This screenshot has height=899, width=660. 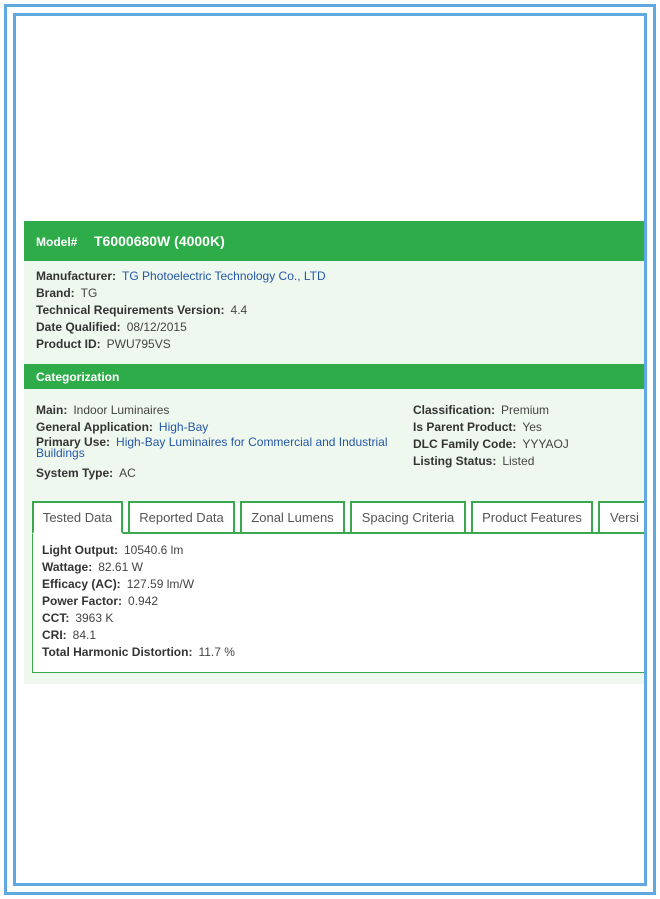 What do you see at coordinates (118, 584) in the screenshot?
I see `tested-efficacy: Efficacy (AC): 127.59 lm/W` at bounding box center [118, 584].